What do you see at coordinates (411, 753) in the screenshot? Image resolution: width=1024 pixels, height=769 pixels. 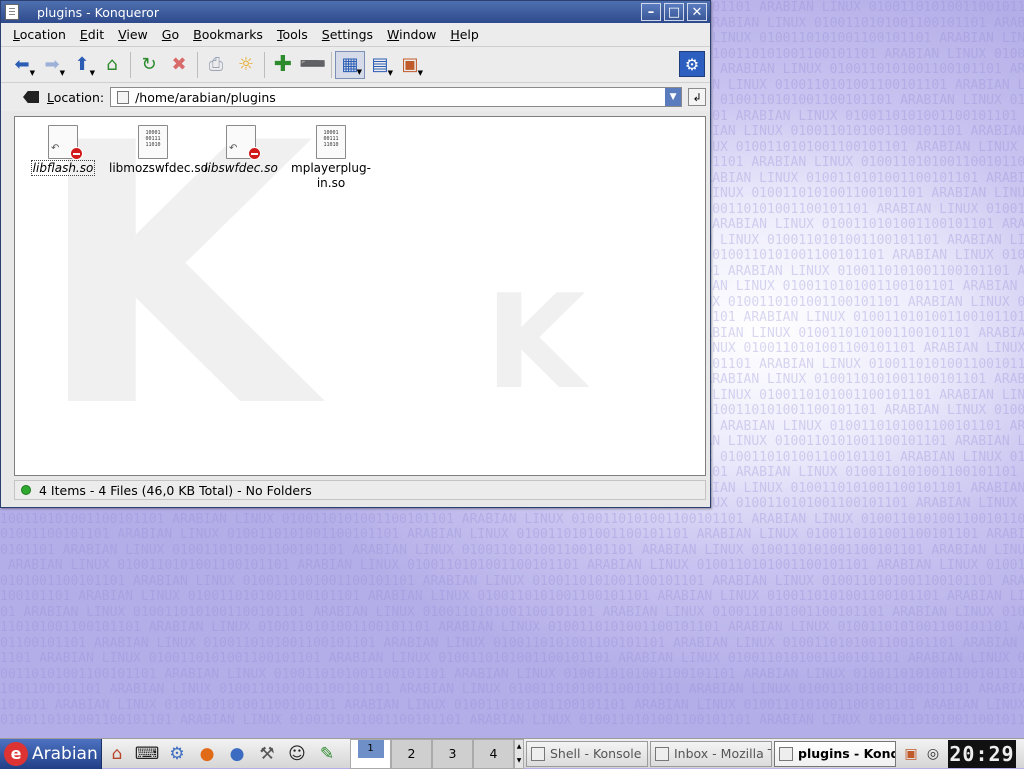 I see `pager-desktop-2: 2` at bounding box center [411, 753].